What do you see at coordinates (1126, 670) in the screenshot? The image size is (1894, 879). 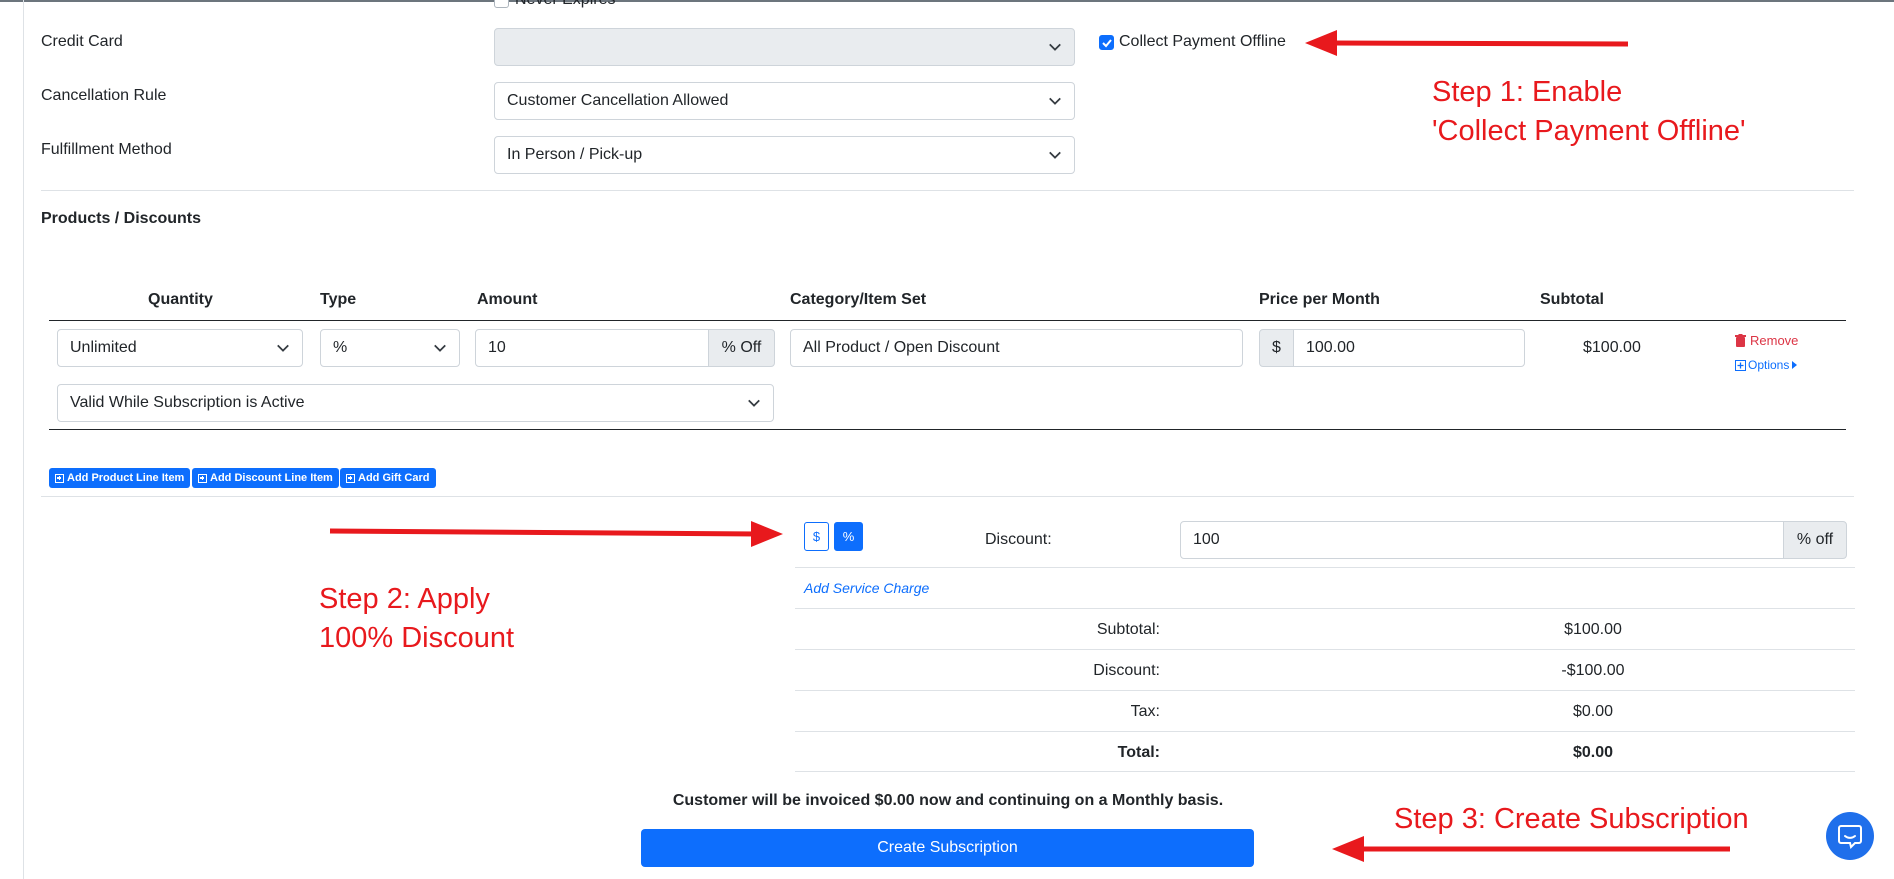 I see `summary-label: Discount:` at bounding box center [1126, 670].